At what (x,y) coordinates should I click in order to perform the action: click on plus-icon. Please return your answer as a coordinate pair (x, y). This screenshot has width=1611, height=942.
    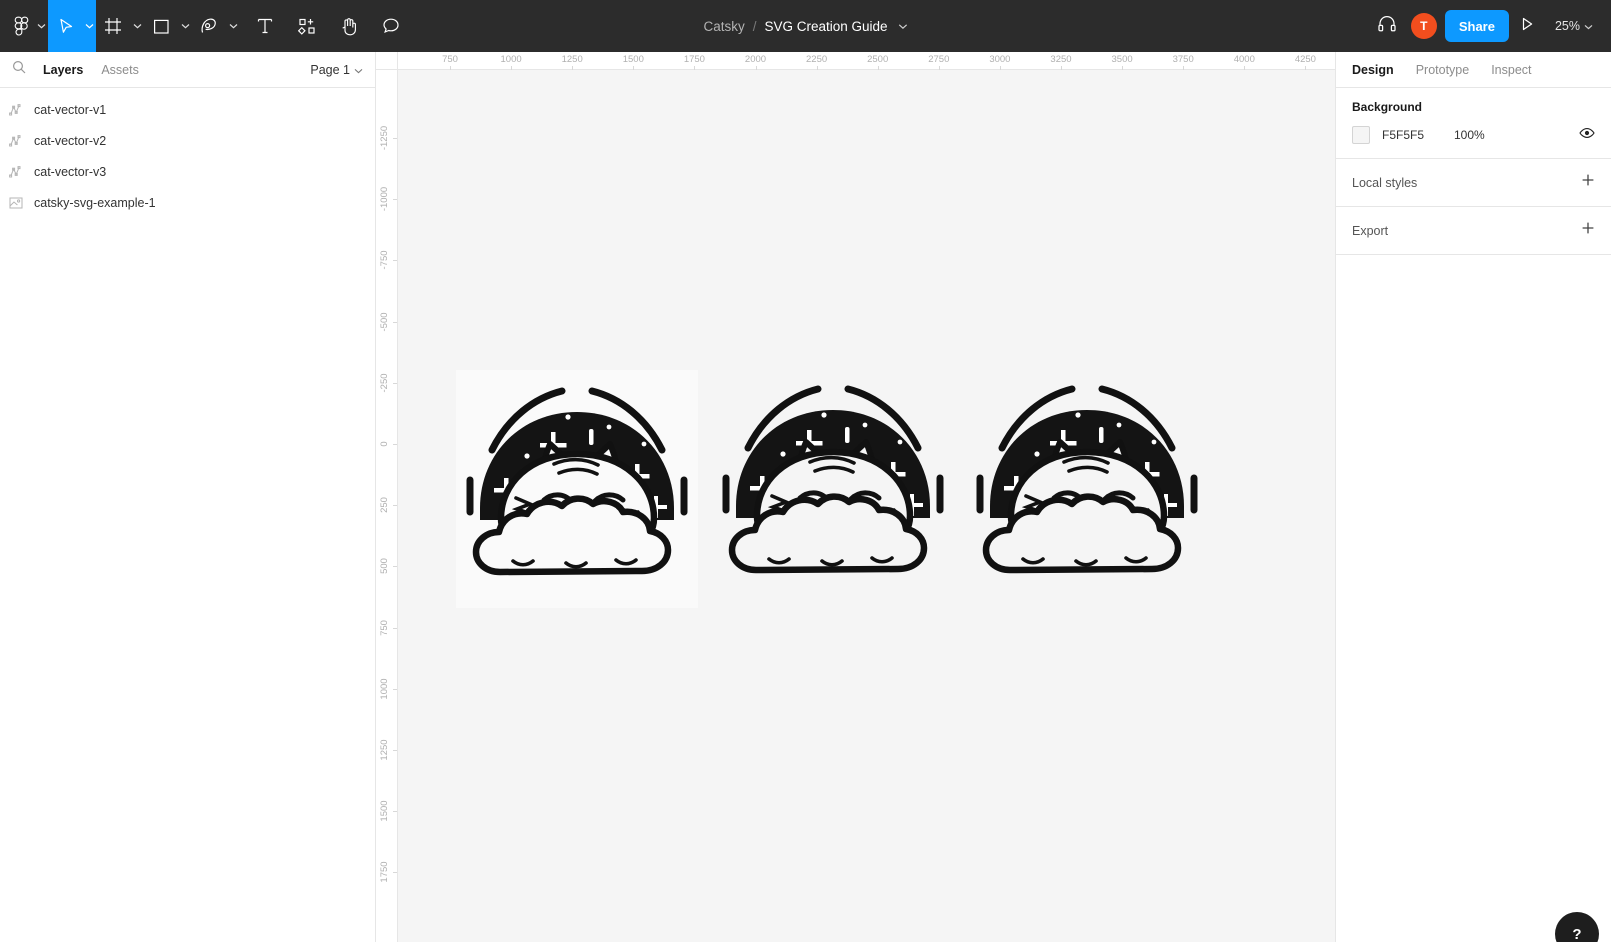
    Looking at the image, I should click on (1588, 182).